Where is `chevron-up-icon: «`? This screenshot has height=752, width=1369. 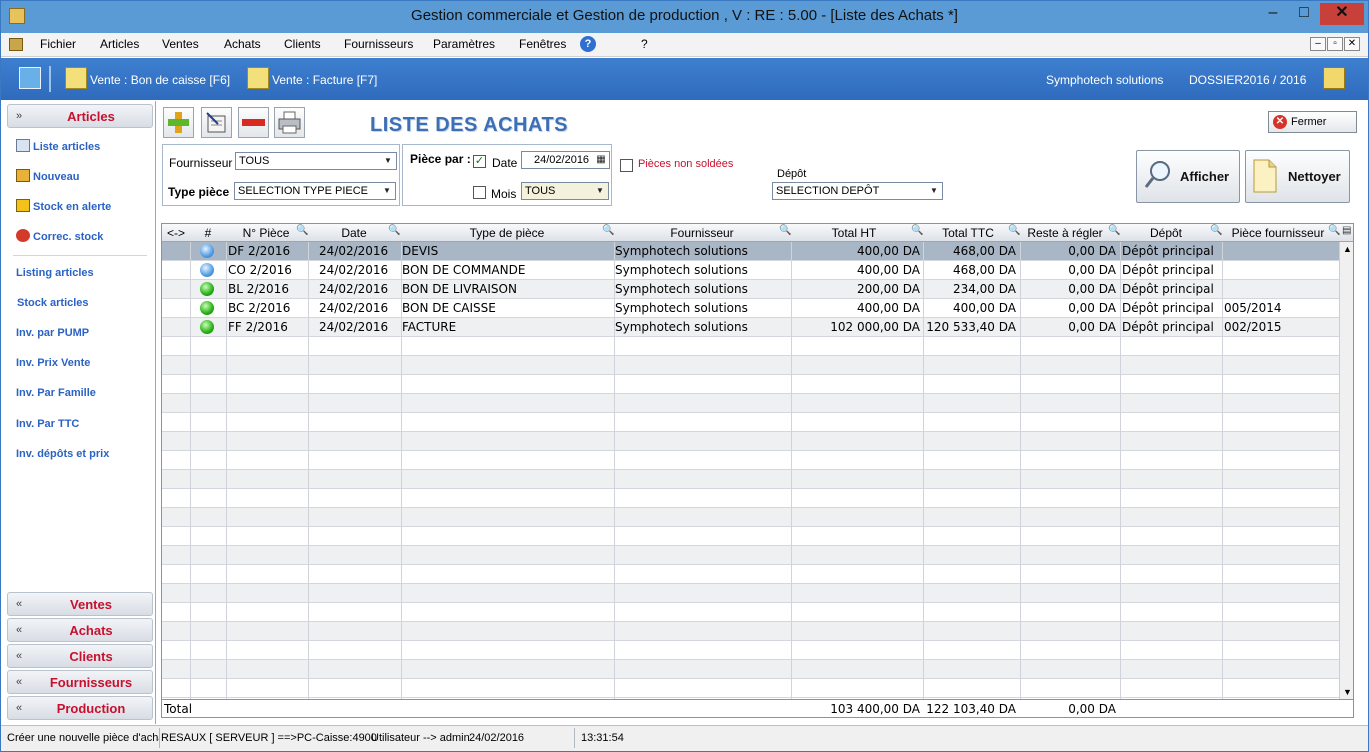 chevron-up-icon: « is located at coordinates (19, 630).